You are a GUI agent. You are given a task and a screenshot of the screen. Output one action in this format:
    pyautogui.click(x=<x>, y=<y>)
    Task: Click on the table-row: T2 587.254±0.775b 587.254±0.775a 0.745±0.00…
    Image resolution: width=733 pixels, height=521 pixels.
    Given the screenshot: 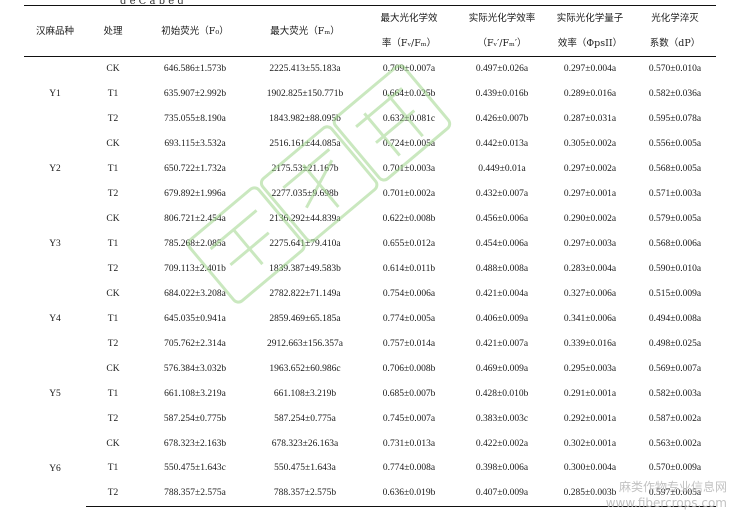 What is the action you would take?
    pyautogui.click(x=370, y=418)
    